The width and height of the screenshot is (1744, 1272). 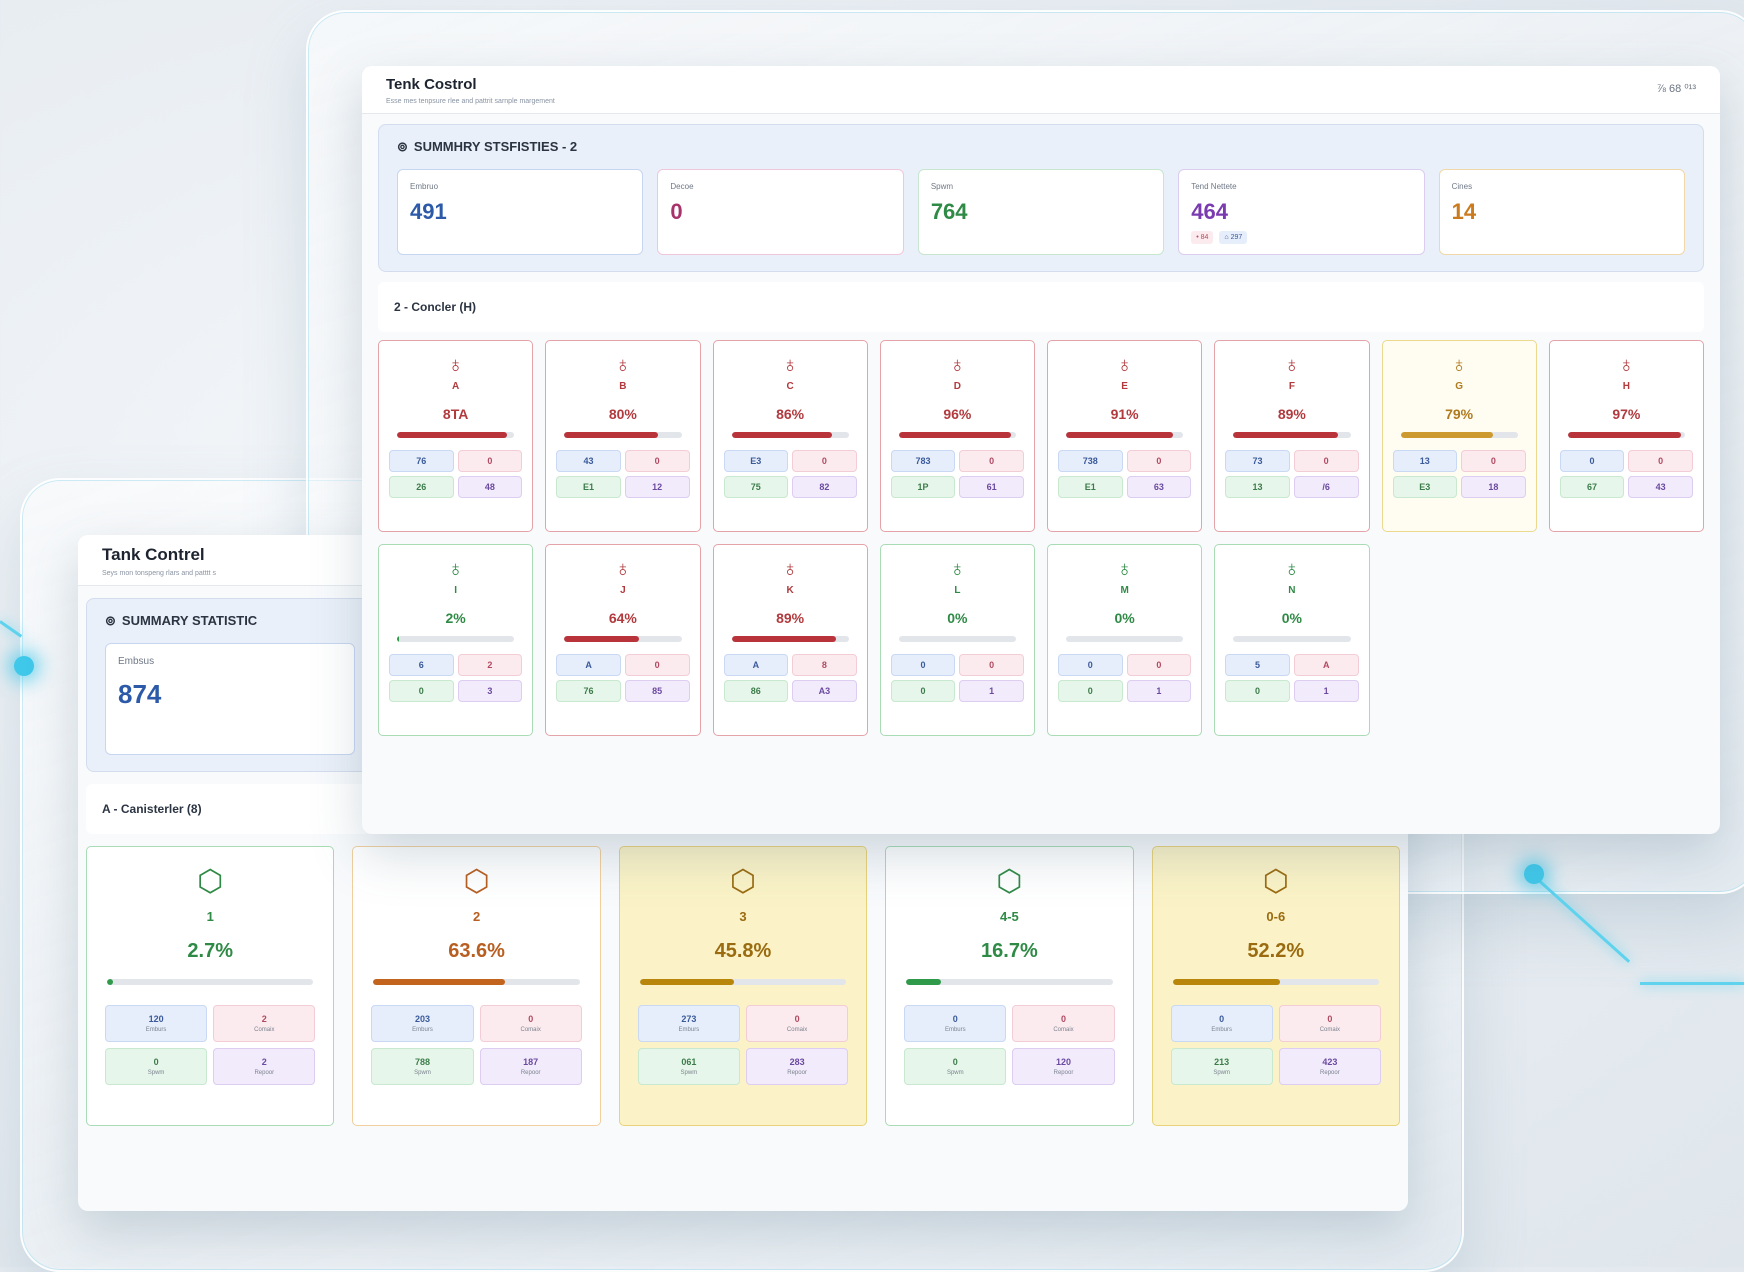 I want to click on mini-stat: 85, so click(x=657, y=691).